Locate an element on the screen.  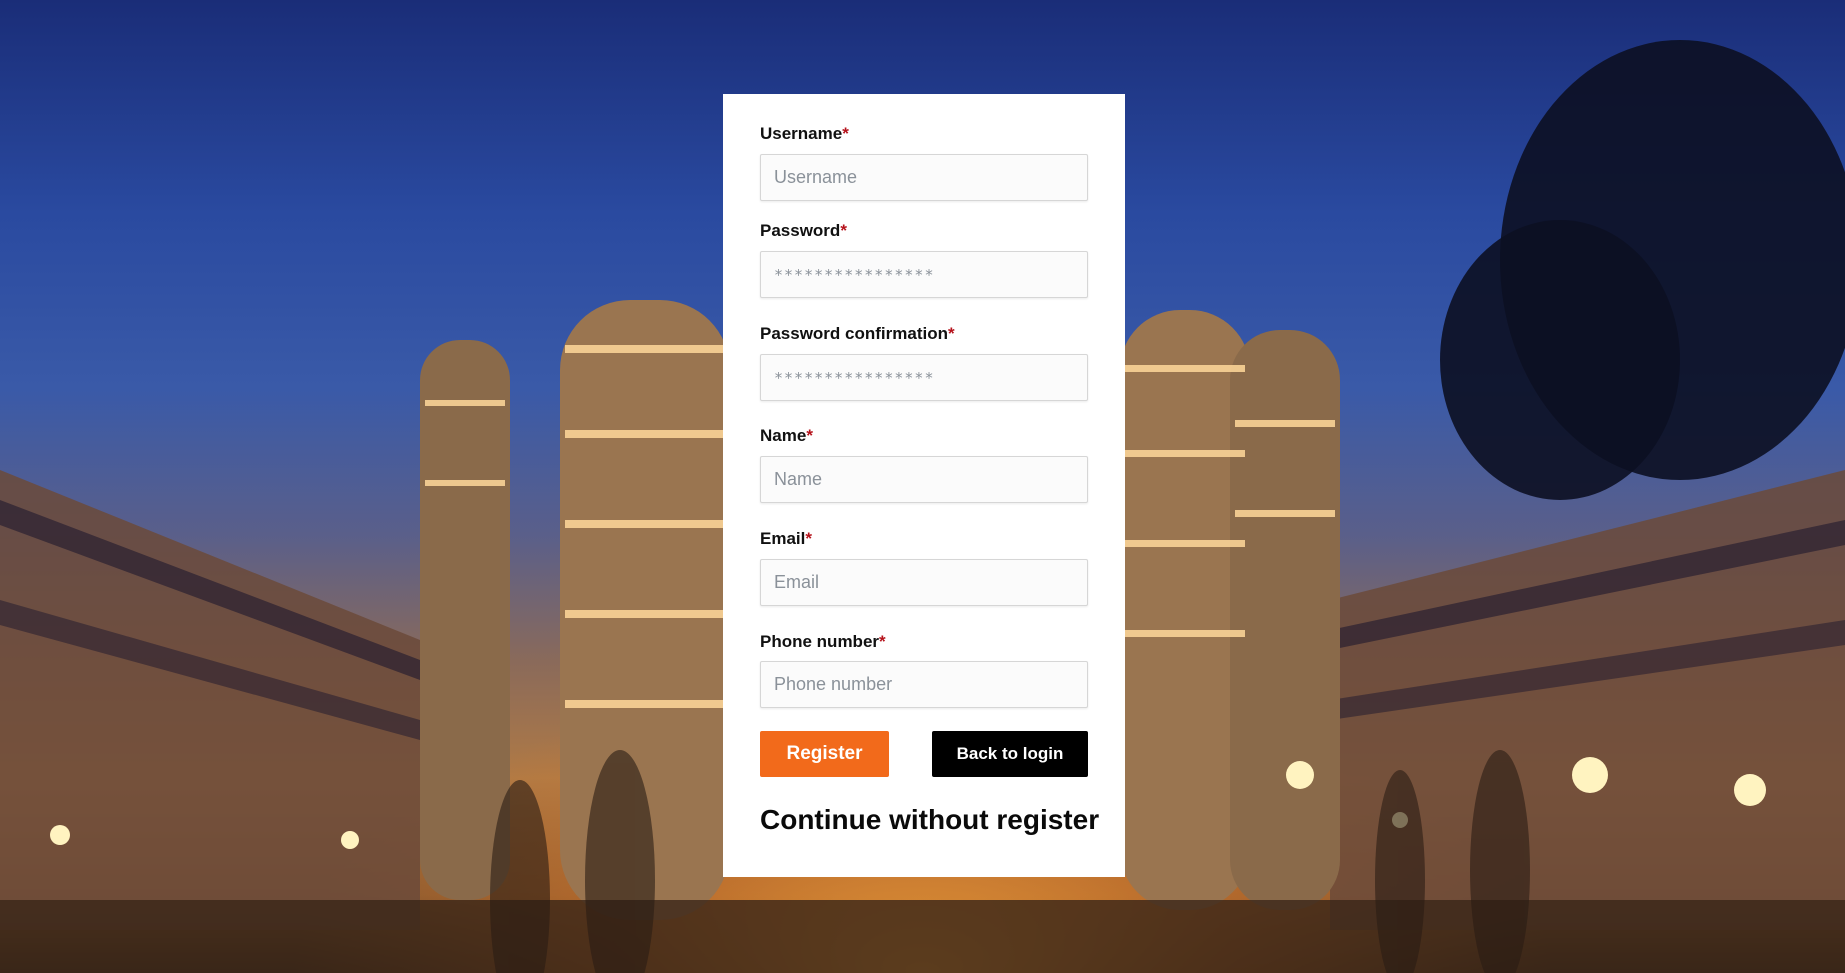
name-label: Name* is located at coordinates (786, 436).